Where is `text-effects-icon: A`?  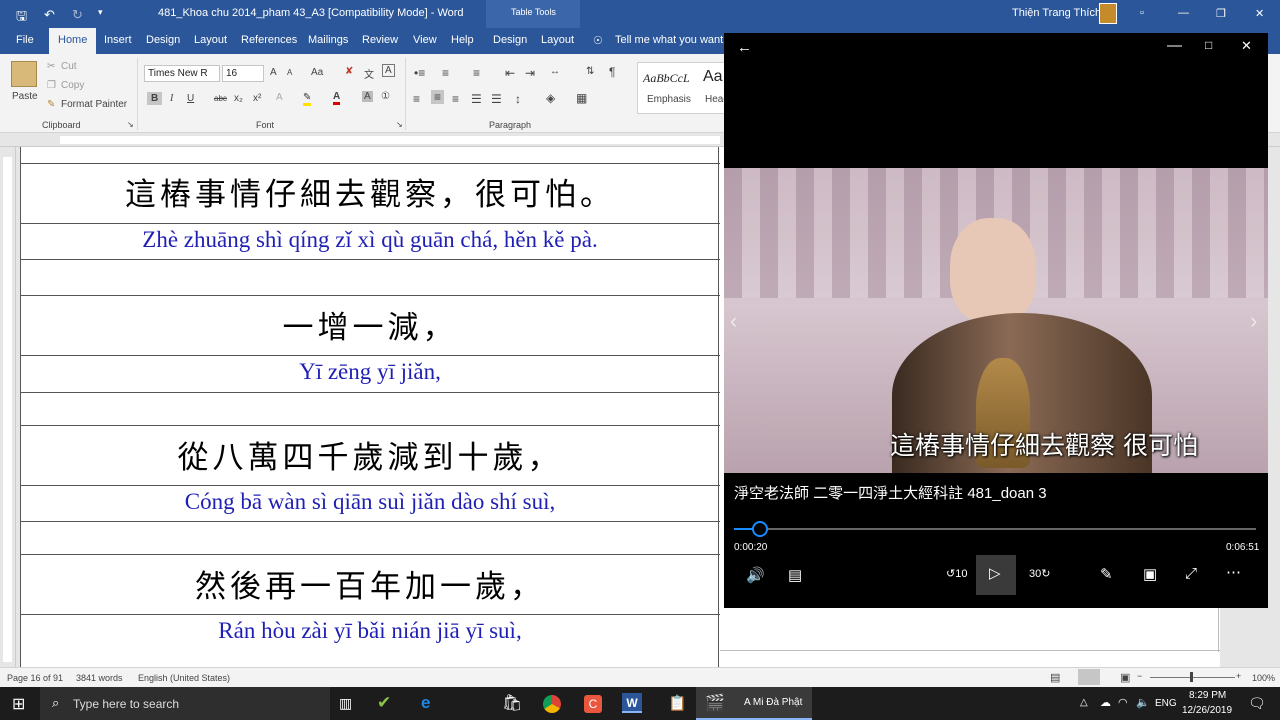
text-effects-icon: A is located at coordinates (279, 97).